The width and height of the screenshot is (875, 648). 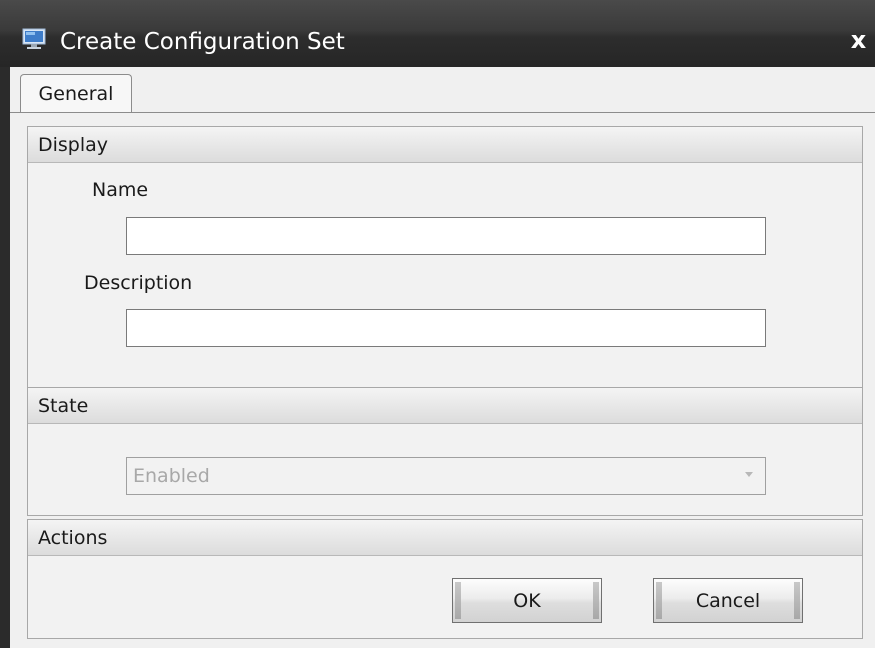 I want to click on monitor-icon, so click(x=34, y=38).